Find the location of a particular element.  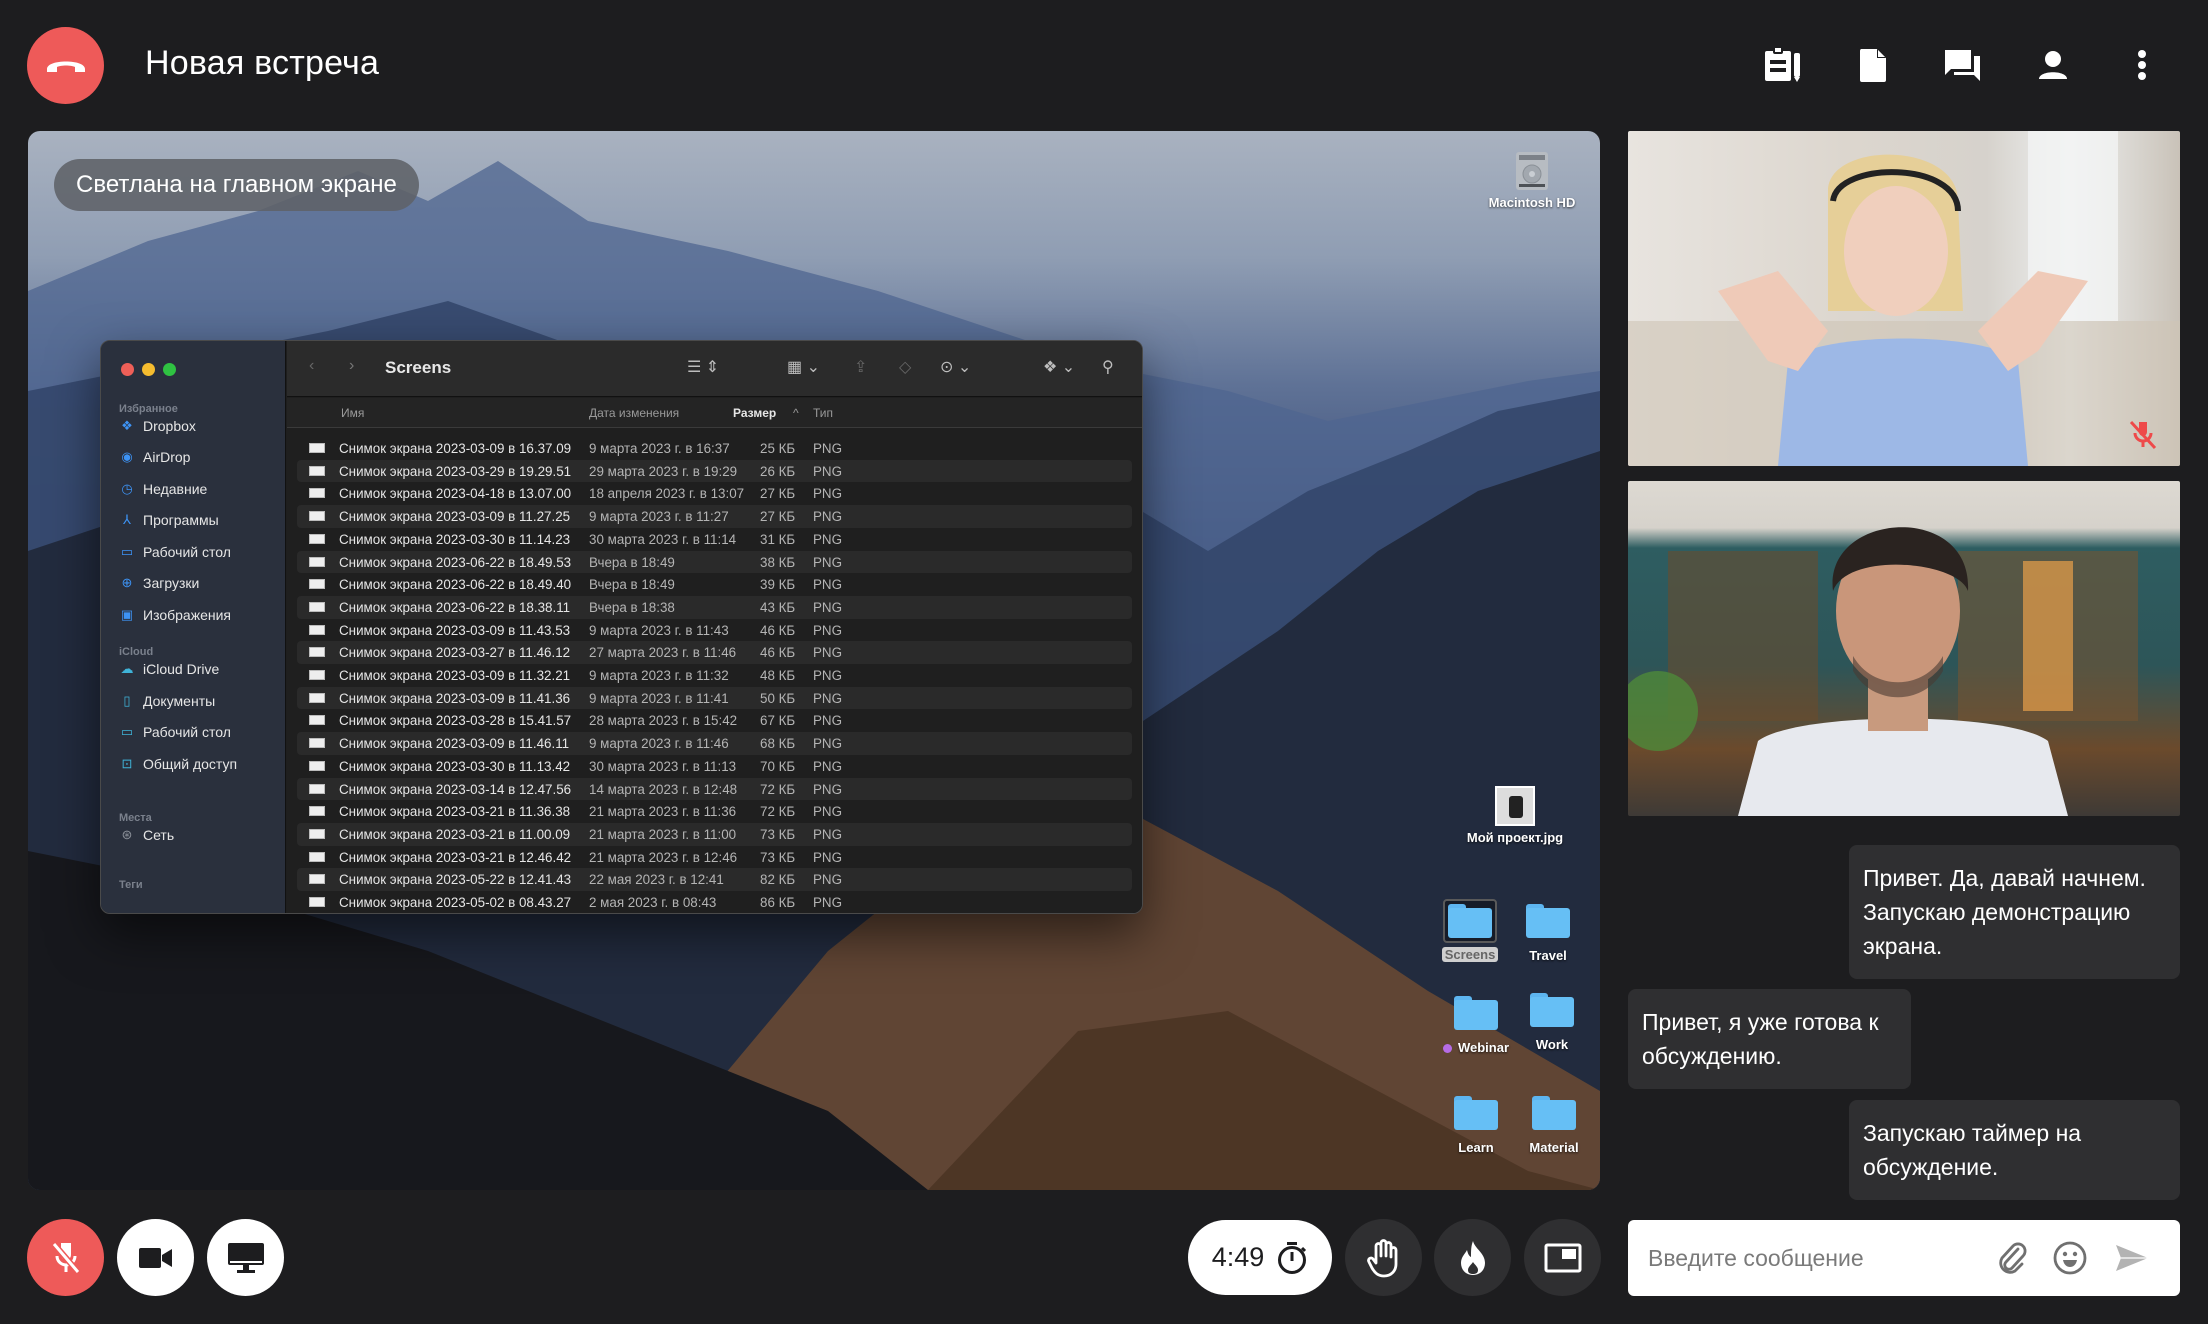

notes-button is located at coordinates (1783, 65).